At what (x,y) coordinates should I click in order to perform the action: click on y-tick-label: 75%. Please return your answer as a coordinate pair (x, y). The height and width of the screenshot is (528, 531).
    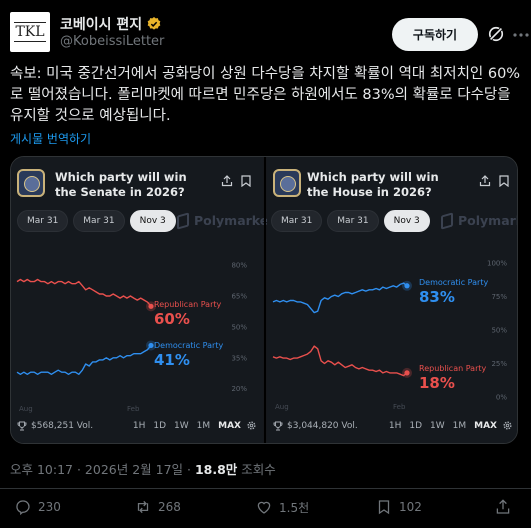
    Looking at the image, I should click on (499, 297).